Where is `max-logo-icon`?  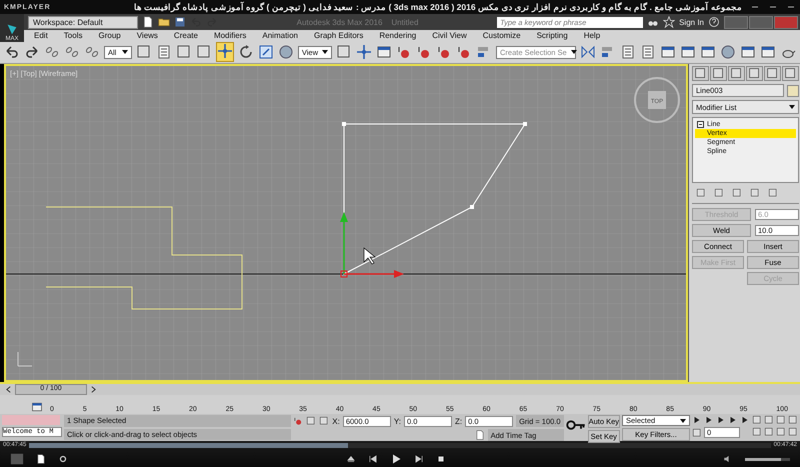
max-logo-icon is located at coordinates (12, 29).